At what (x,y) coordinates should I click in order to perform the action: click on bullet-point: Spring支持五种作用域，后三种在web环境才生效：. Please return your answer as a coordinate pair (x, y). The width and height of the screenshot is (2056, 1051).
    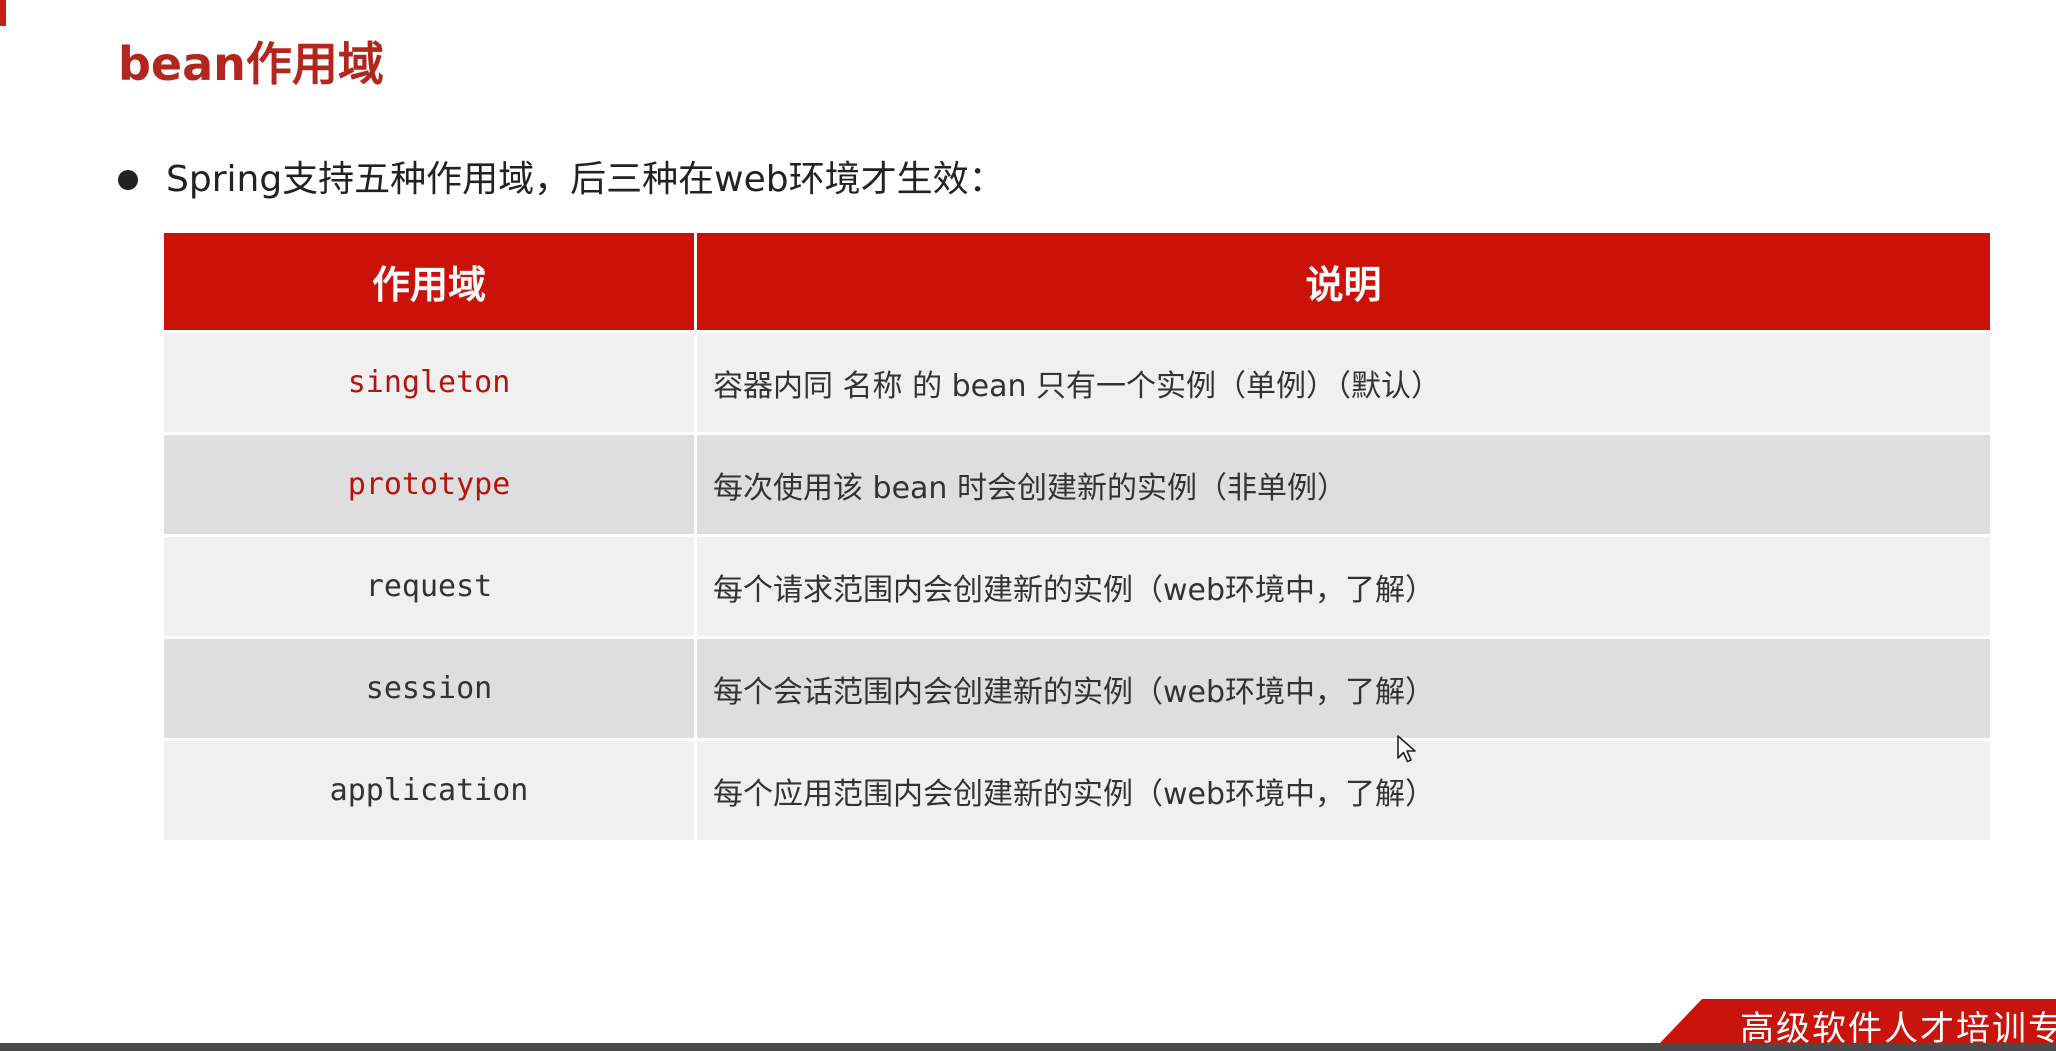
    Looking at the image, I should click on (561, 180).